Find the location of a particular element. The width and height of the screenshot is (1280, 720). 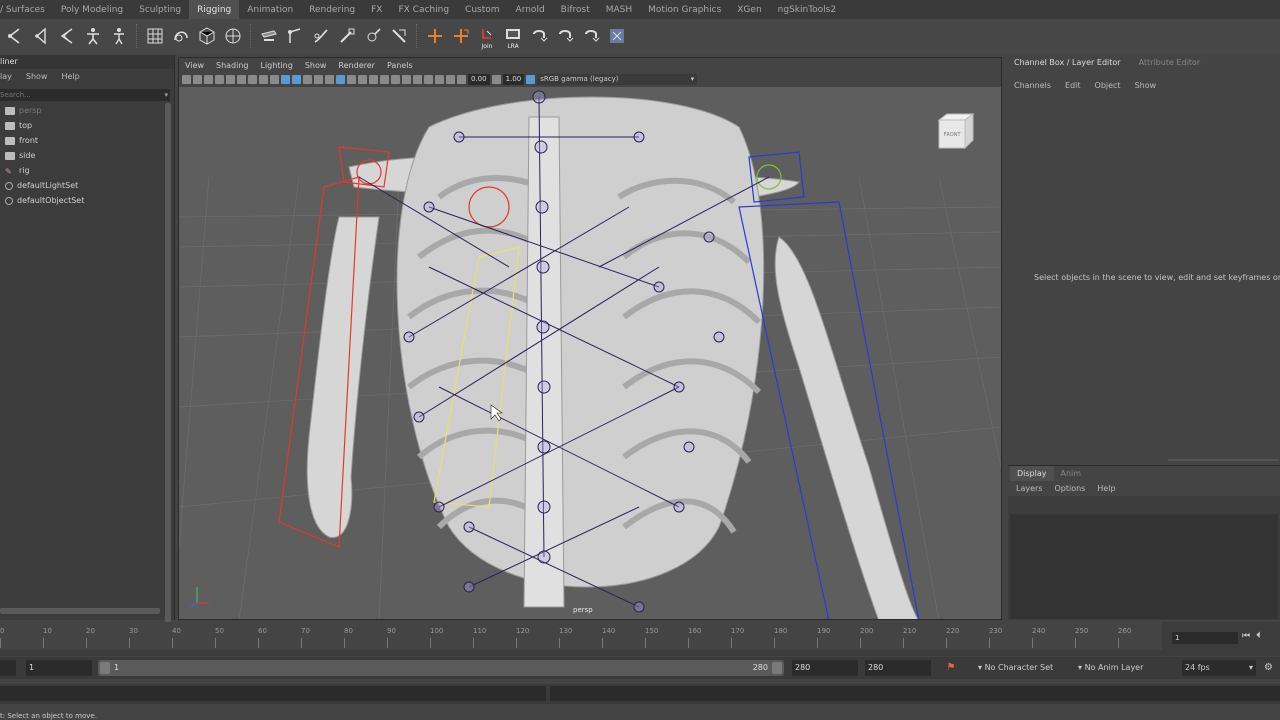

auto-key-icon: ⚑ is located at coordinates (951, 668).